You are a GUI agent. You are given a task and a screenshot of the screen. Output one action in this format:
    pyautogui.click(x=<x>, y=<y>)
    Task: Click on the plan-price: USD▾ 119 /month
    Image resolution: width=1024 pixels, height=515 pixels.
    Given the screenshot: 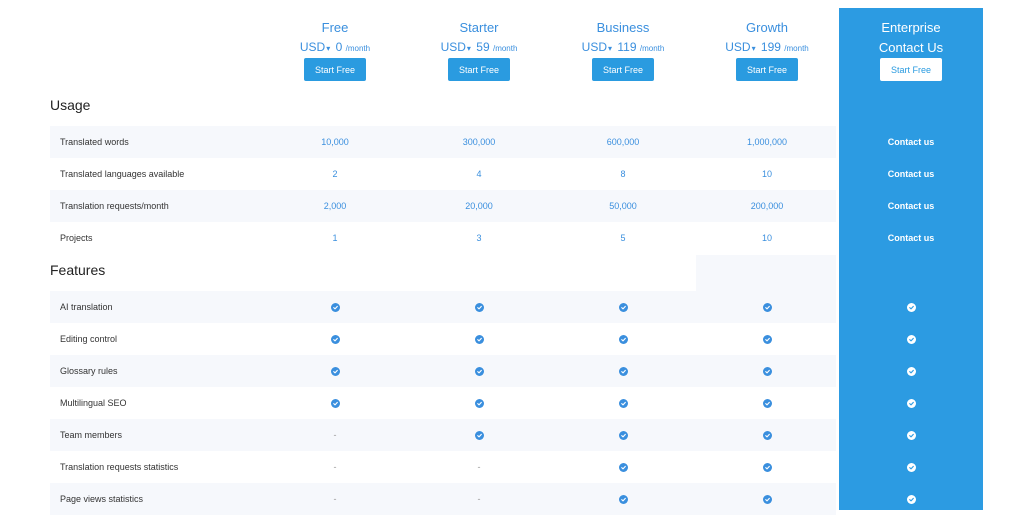 What is the action you would take?
    pyautogui.click(x=623, y=47)
    